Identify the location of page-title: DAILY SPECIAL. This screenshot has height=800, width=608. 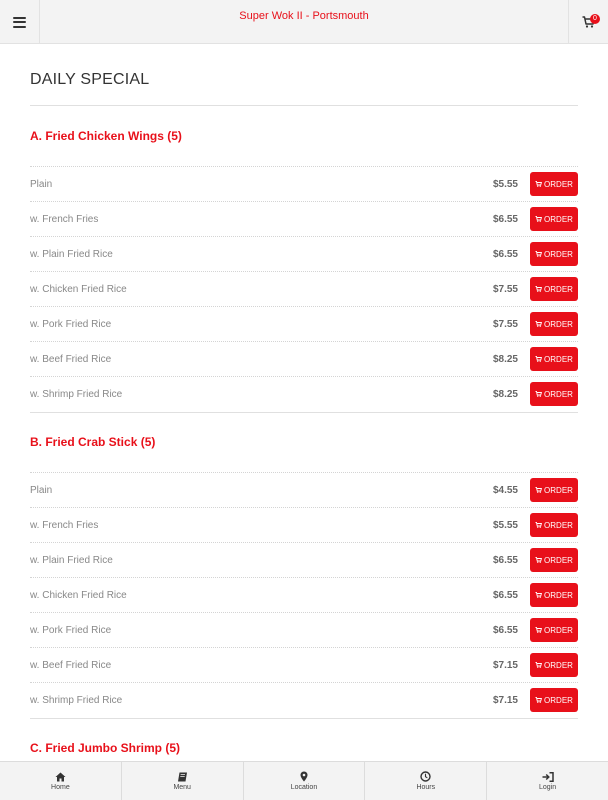
(90, 79).